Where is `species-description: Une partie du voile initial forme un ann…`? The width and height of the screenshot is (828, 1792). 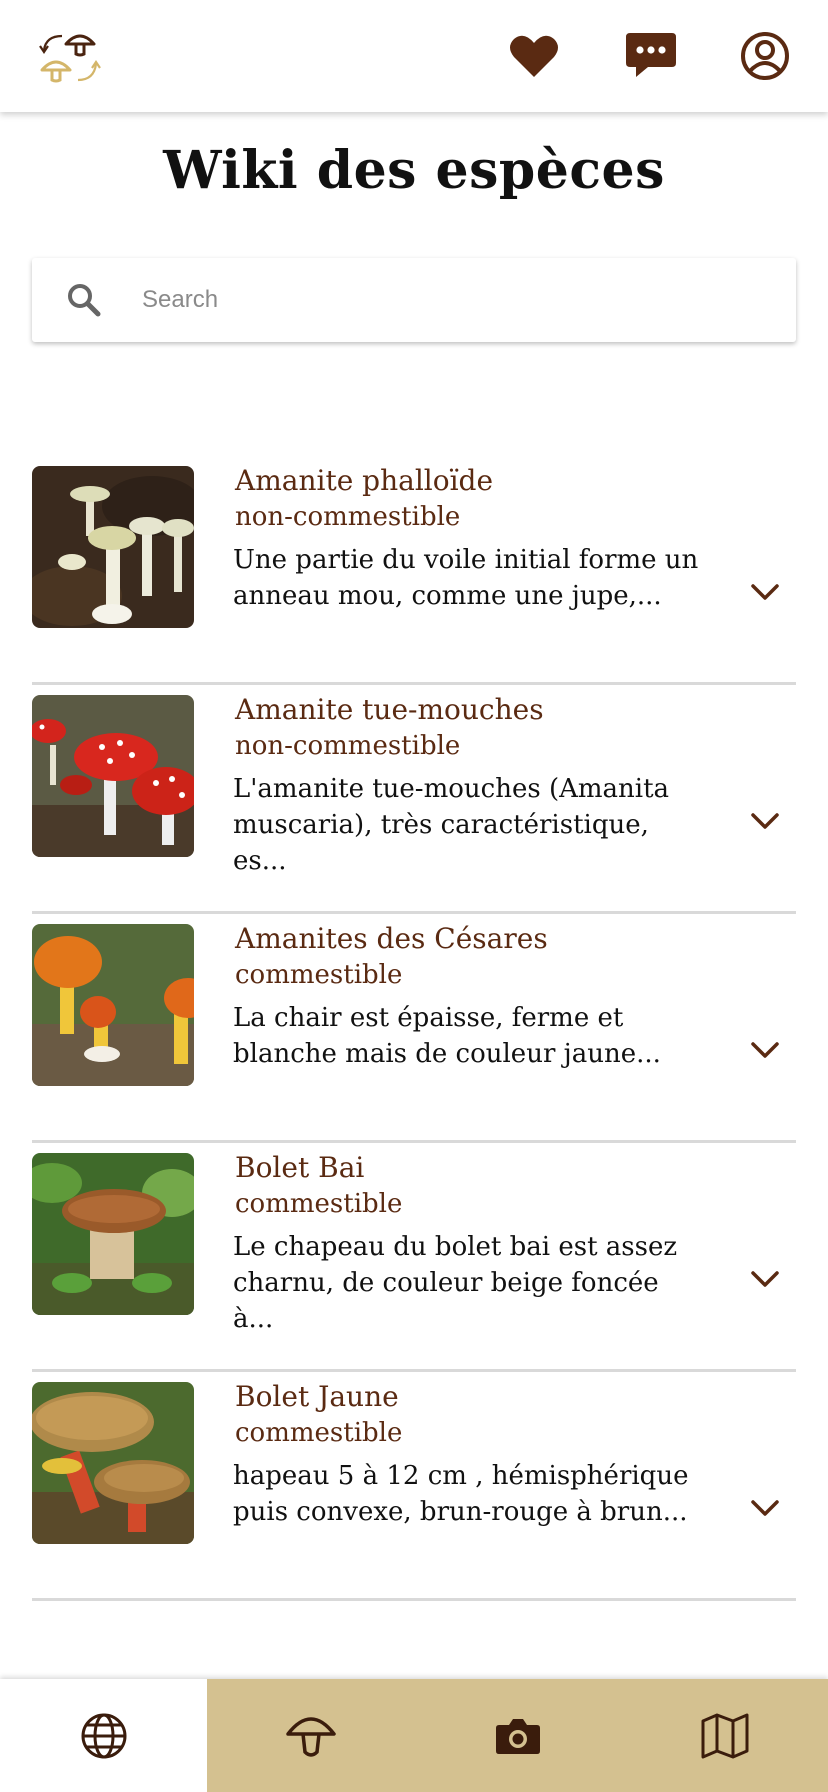
species-description: Une partie du voile initial forme un ann… is located at coordinates (466, 578).